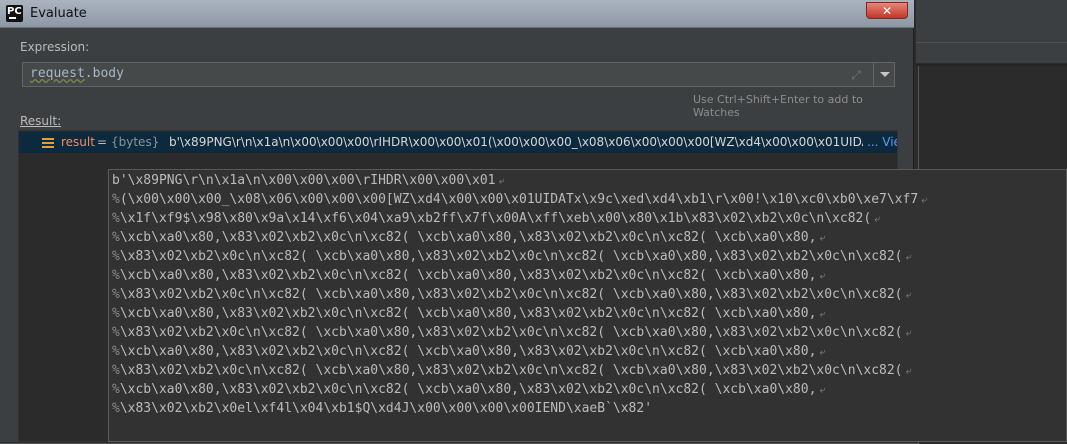 Image resolution: width=1067 pixels, height=444 pixels. I want to click on expression-attribute: .body, so click(104, 73).